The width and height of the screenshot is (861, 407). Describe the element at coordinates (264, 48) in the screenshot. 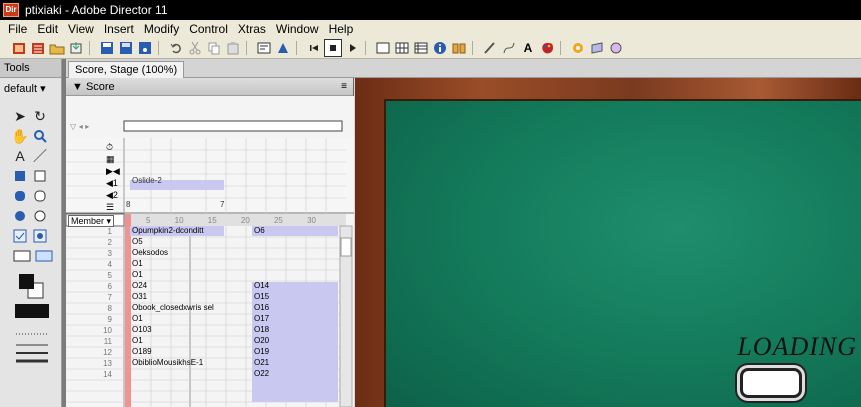

I see `find-icon` at that location.